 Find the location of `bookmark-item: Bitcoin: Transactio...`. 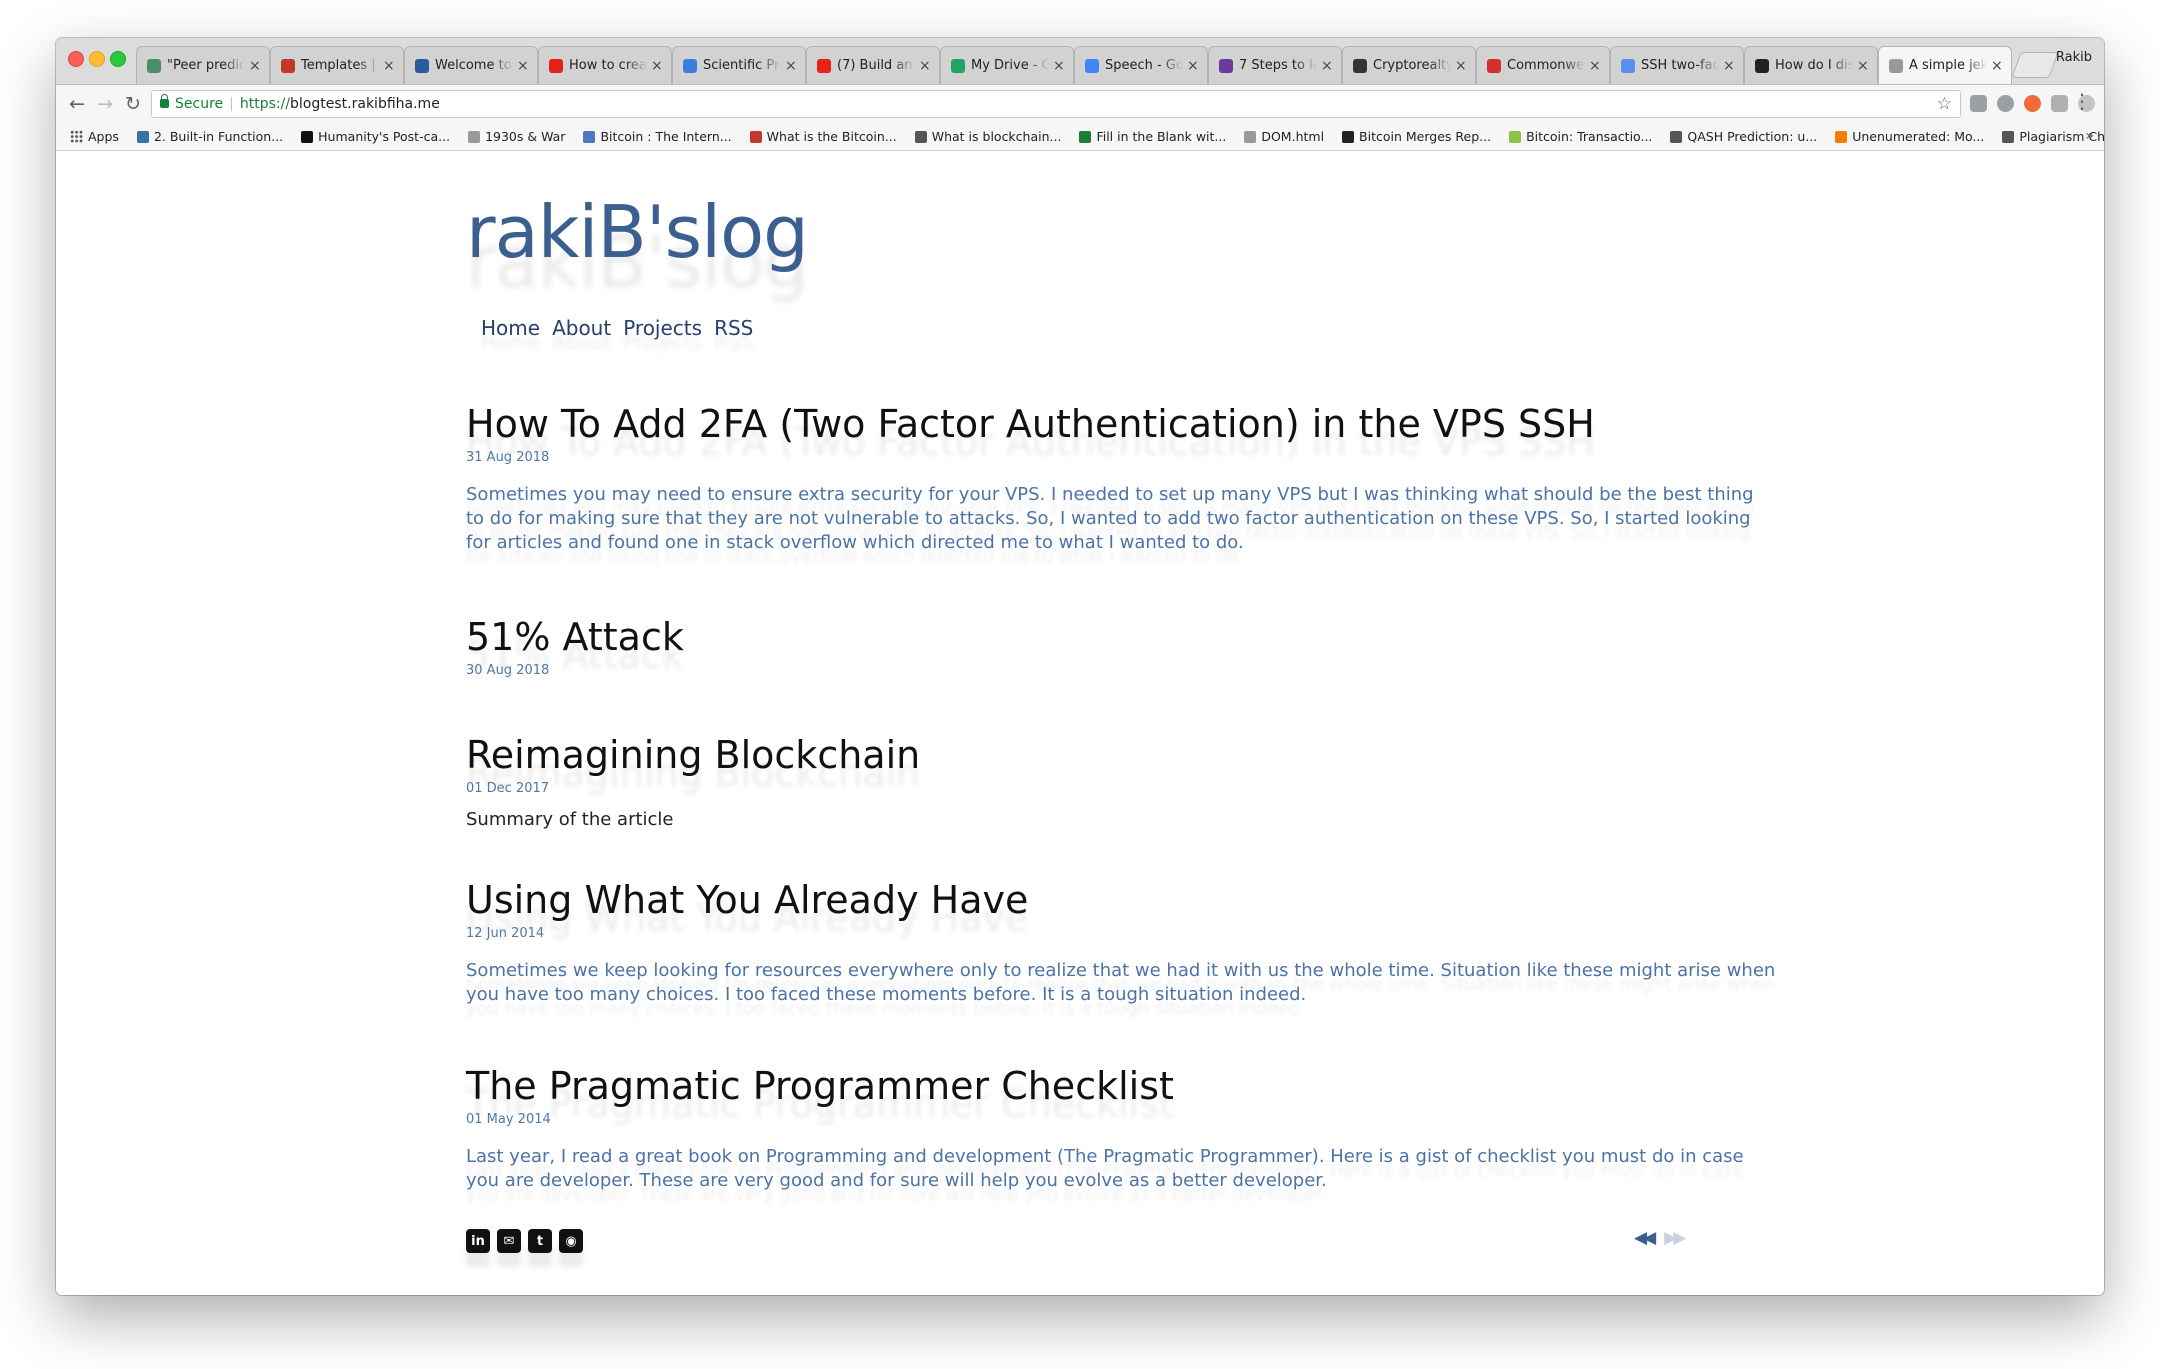

bookmark-item: Bitcoin: Transactio... is located at coordinates (1580, 136).